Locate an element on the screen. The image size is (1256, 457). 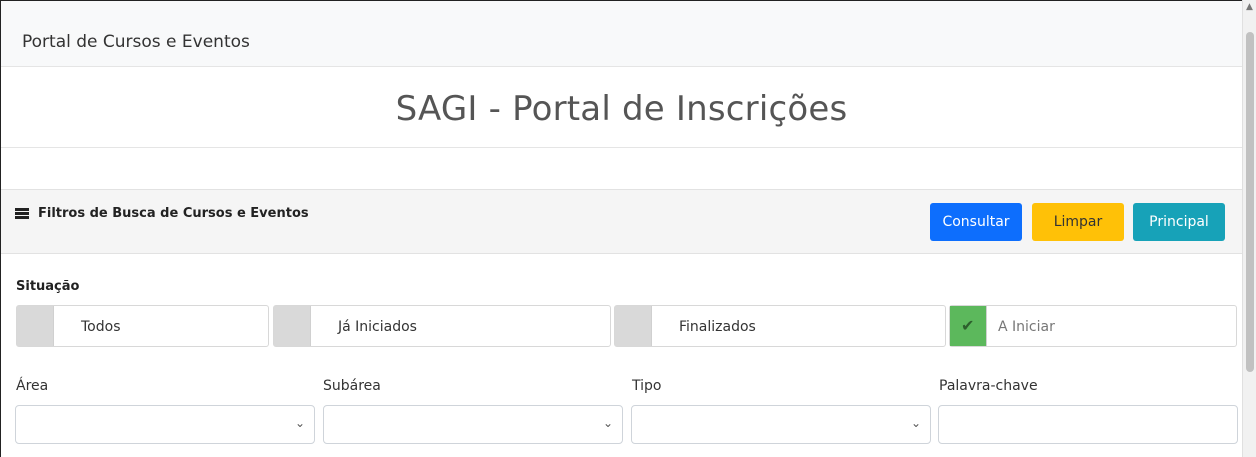
limpar-button: Limpar is located at coordinates (1078, 222).